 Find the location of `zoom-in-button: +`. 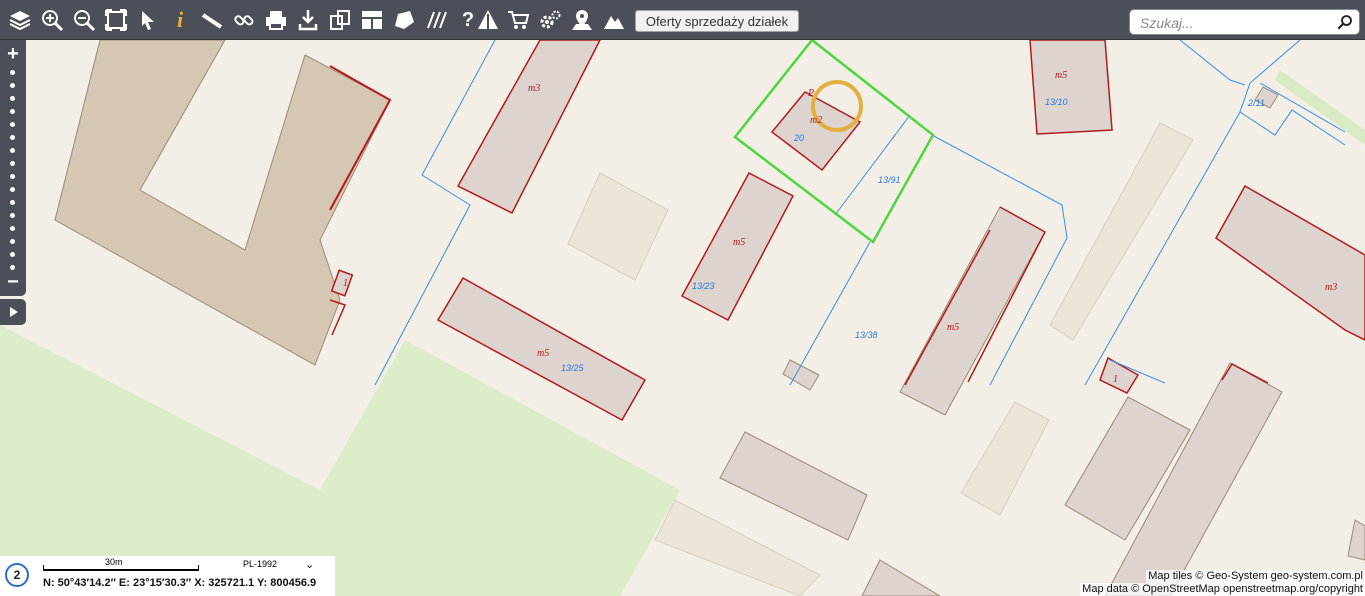

zoom-in-button: + is located at coordinates (13, 54).